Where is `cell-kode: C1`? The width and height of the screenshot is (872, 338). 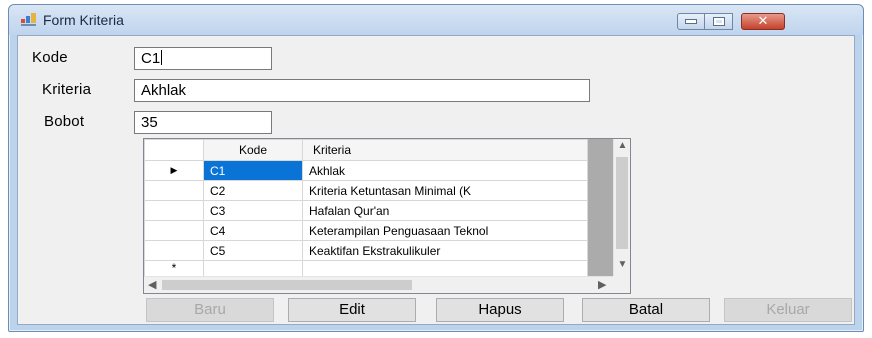 cell-kode: C1 is located at coordinates (253, 170).